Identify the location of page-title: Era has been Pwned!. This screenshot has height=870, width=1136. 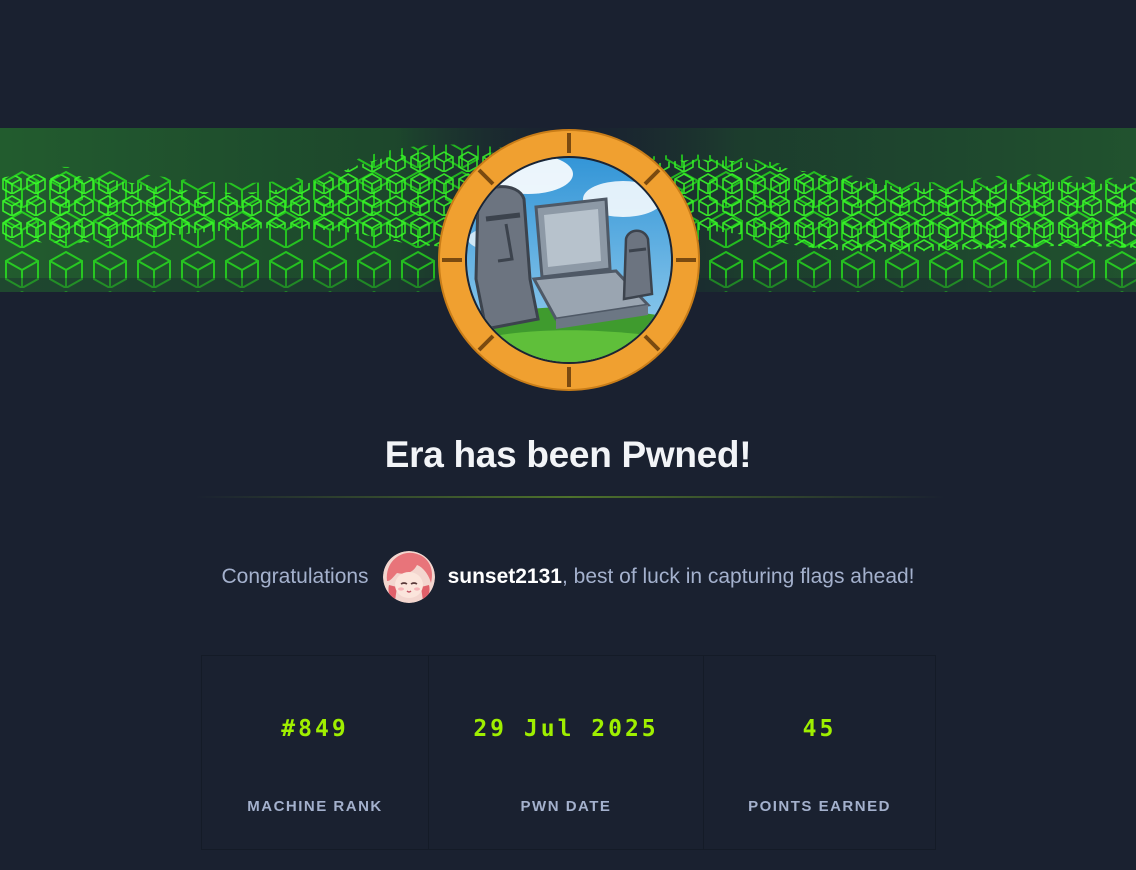
(568, 454).